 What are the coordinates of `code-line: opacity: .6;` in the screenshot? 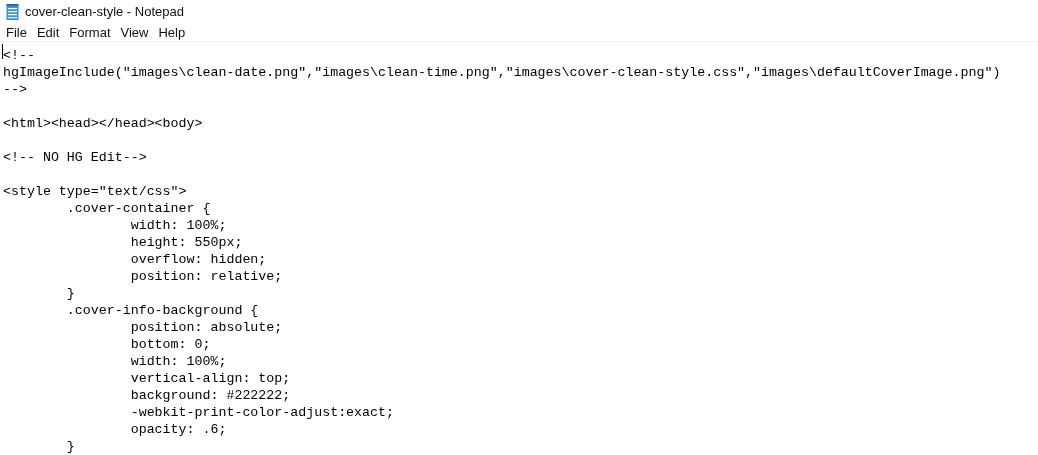 It's located at (178, 429).